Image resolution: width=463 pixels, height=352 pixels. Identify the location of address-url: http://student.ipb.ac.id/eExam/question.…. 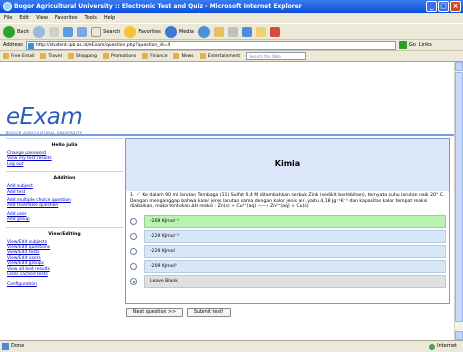
(103, 45).